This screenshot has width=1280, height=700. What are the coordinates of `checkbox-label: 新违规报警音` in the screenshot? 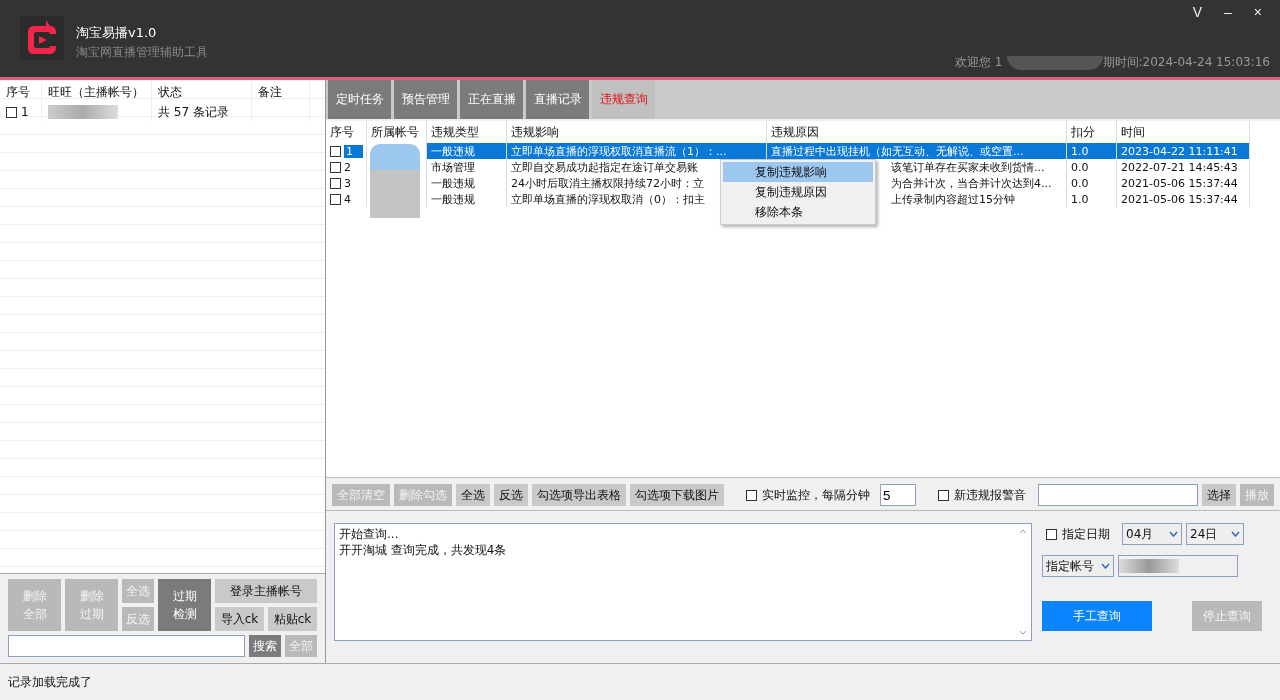 It's located at (990, 495).